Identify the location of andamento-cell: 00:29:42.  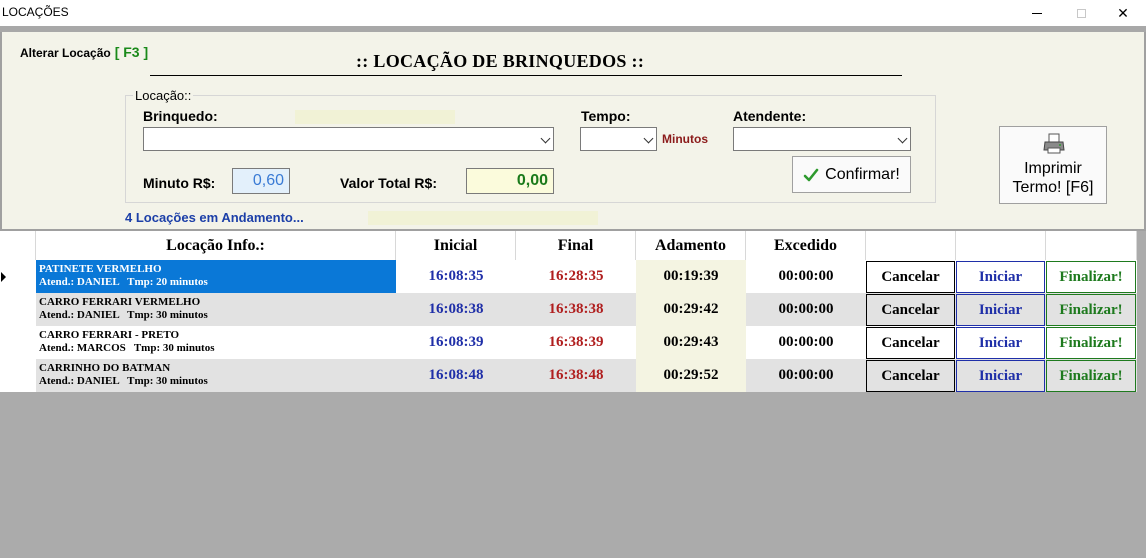
(691, 309).